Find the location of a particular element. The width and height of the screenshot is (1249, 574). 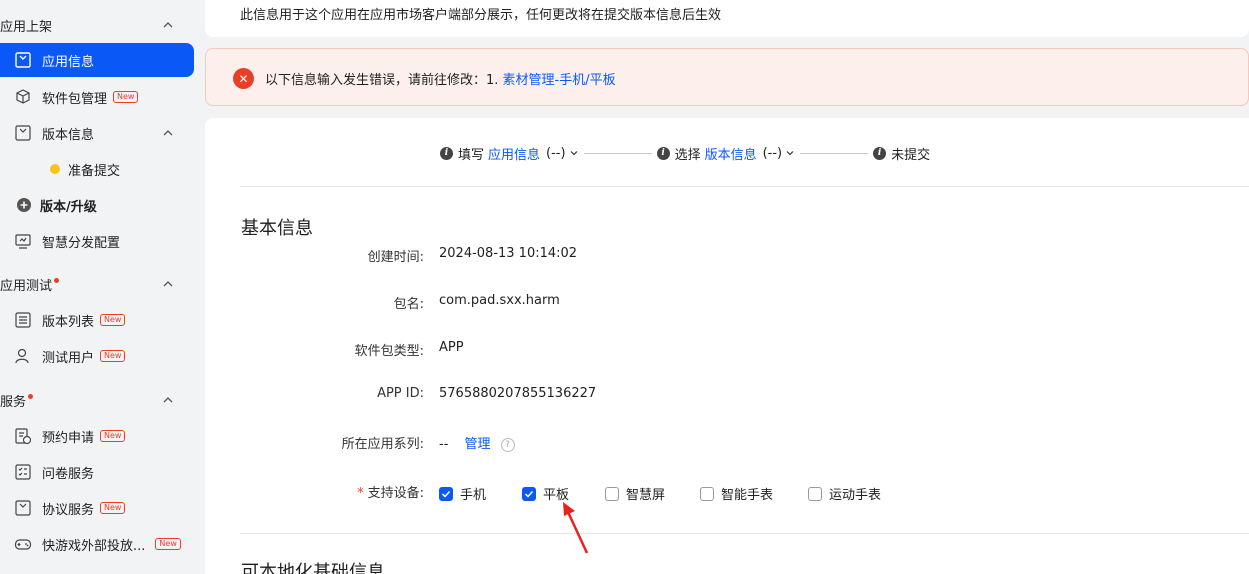

status-dot-icon is located at coordinates (55, 169).